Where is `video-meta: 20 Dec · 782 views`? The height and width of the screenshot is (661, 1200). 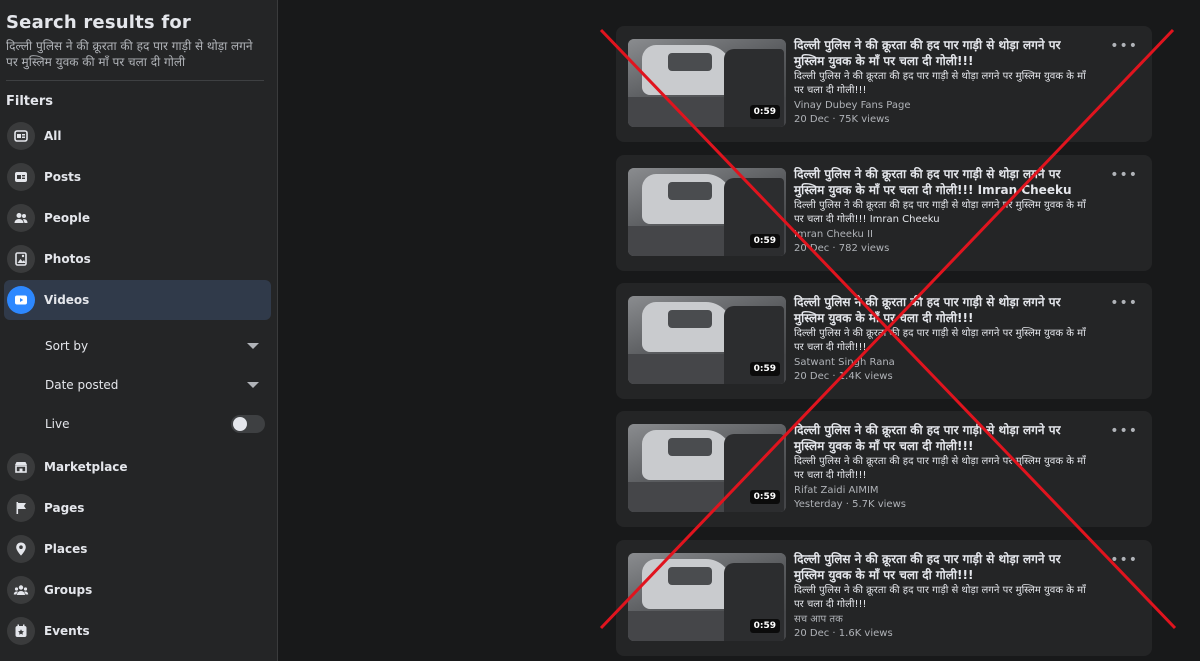 video-meta: 20 Dec · 782 views is located at coordinates (842, 248).